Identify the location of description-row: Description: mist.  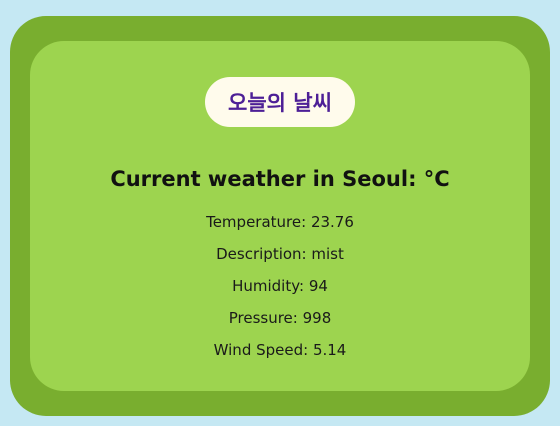
(280, 254).